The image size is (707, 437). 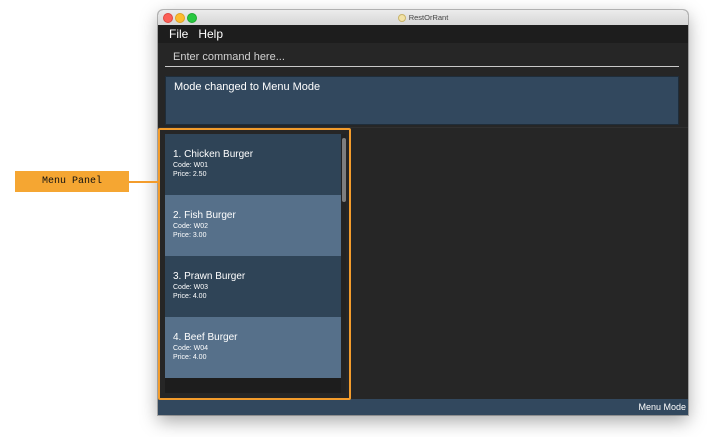 I want to click on menu-panel-callout: Menu Panel, so click(x=72, y=181).